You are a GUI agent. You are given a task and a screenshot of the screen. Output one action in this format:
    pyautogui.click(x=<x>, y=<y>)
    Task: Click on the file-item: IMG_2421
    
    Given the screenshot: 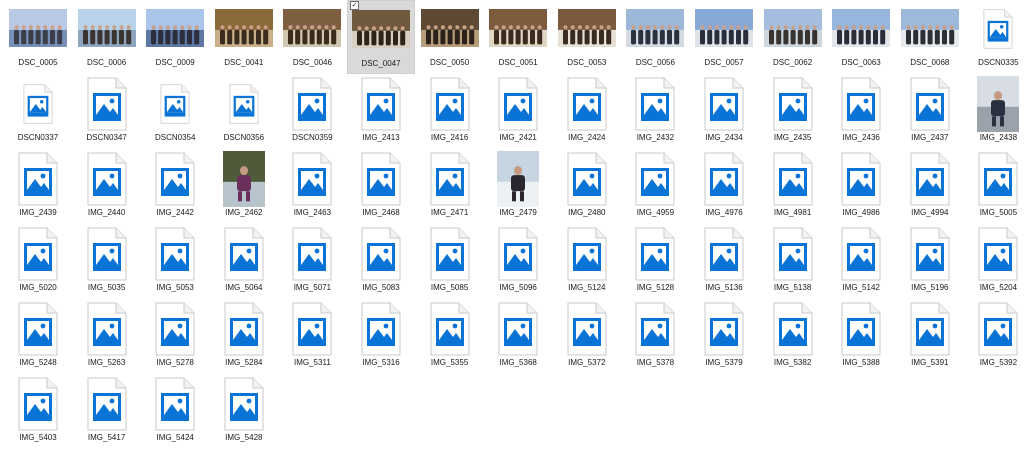 What is the action you would take?
    pyautogui.click(x=518, y=112)
    